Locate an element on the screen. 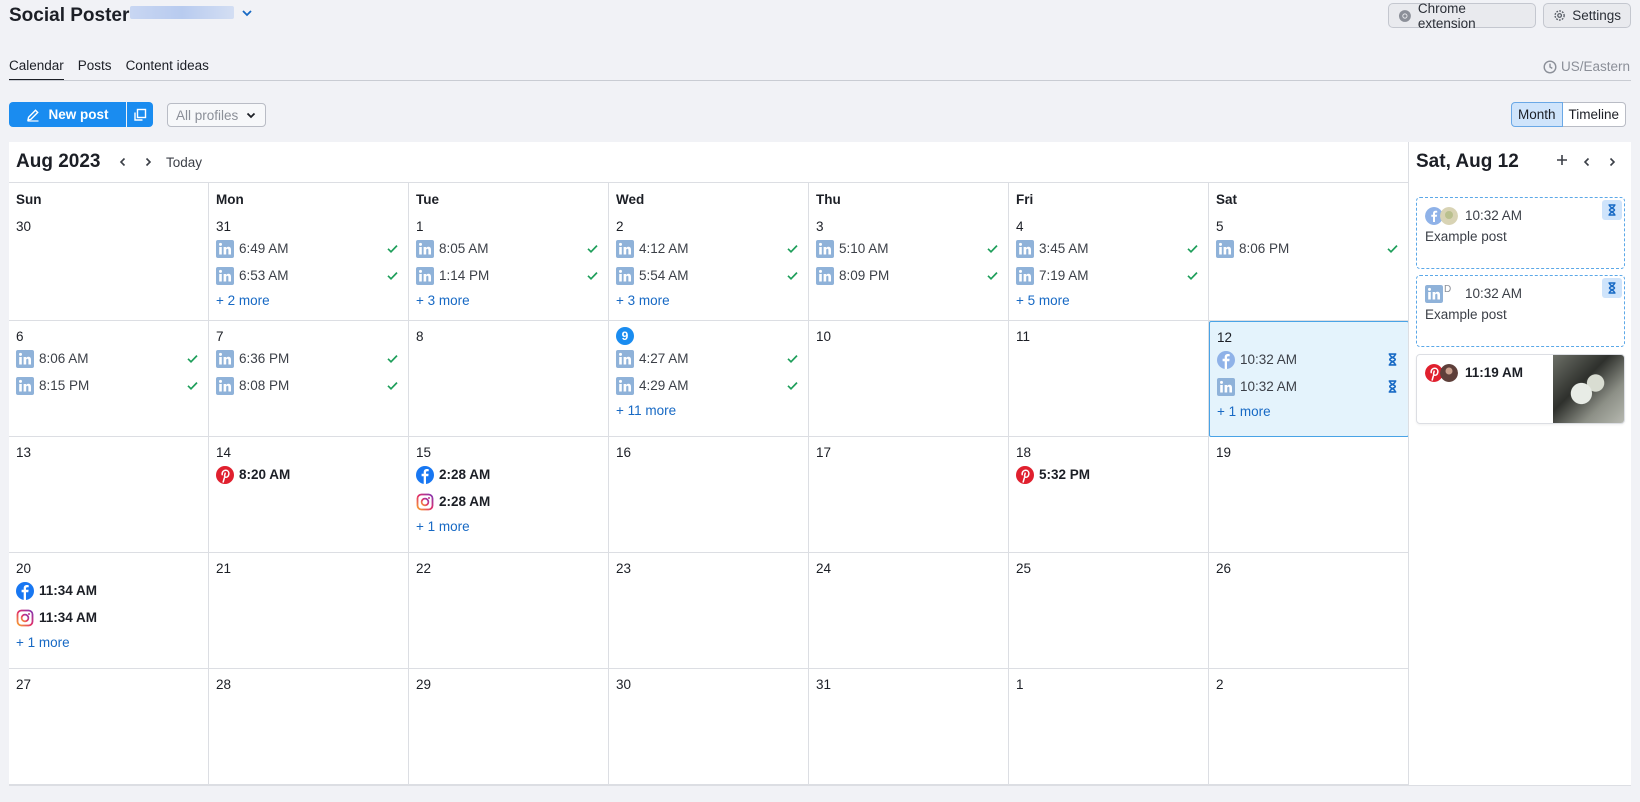  duplicate-post-button is located at coordinates (140, 114).